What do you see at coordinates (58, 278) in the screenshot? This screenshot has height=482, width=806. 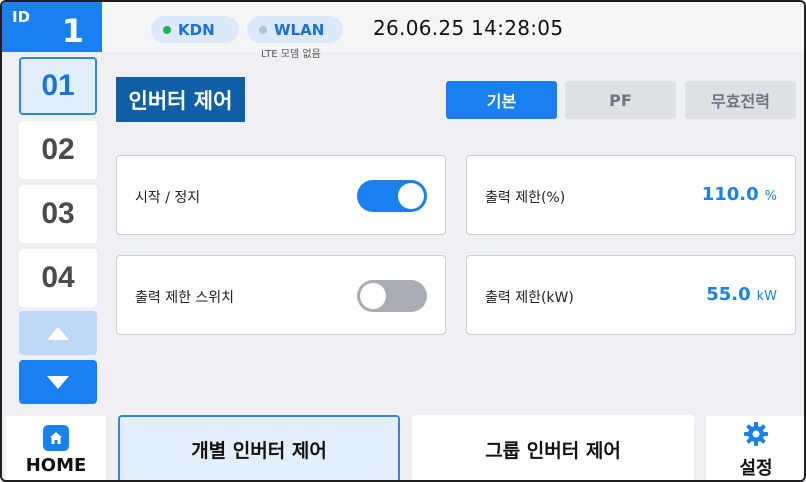 I see `id-item-04: 04` at bounding box center [58, 278].